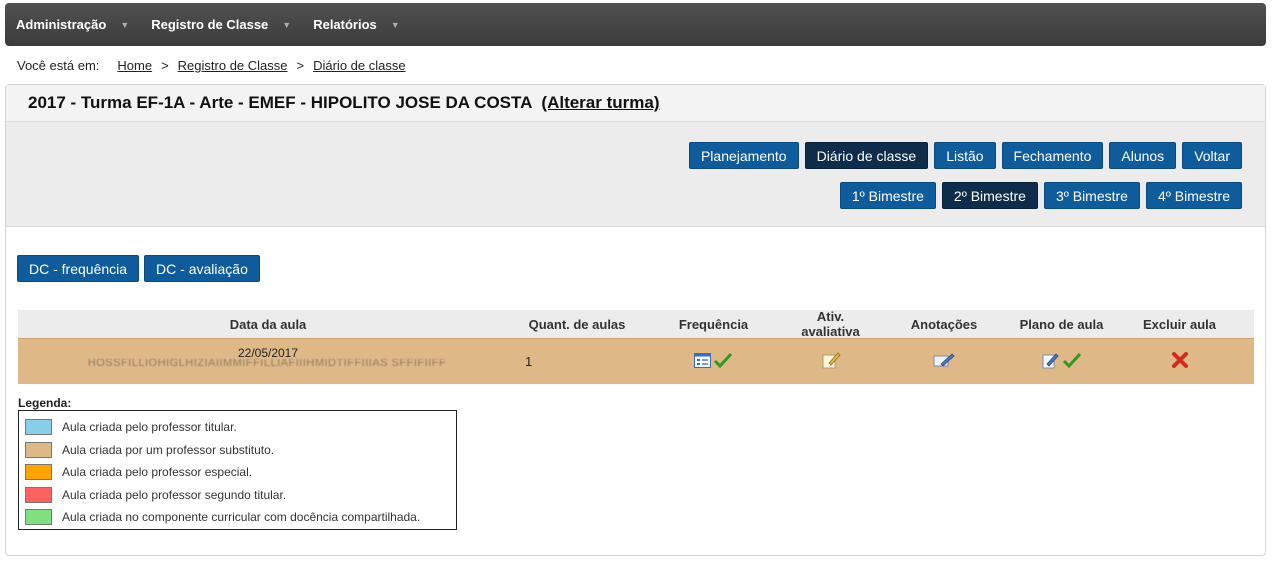 This screenshot has height=565, width=1274. What do you see at coordinates (1143, 155) in the screenshot?
I see `alunos-button: Alunos` at bounding box center [1143, 155].